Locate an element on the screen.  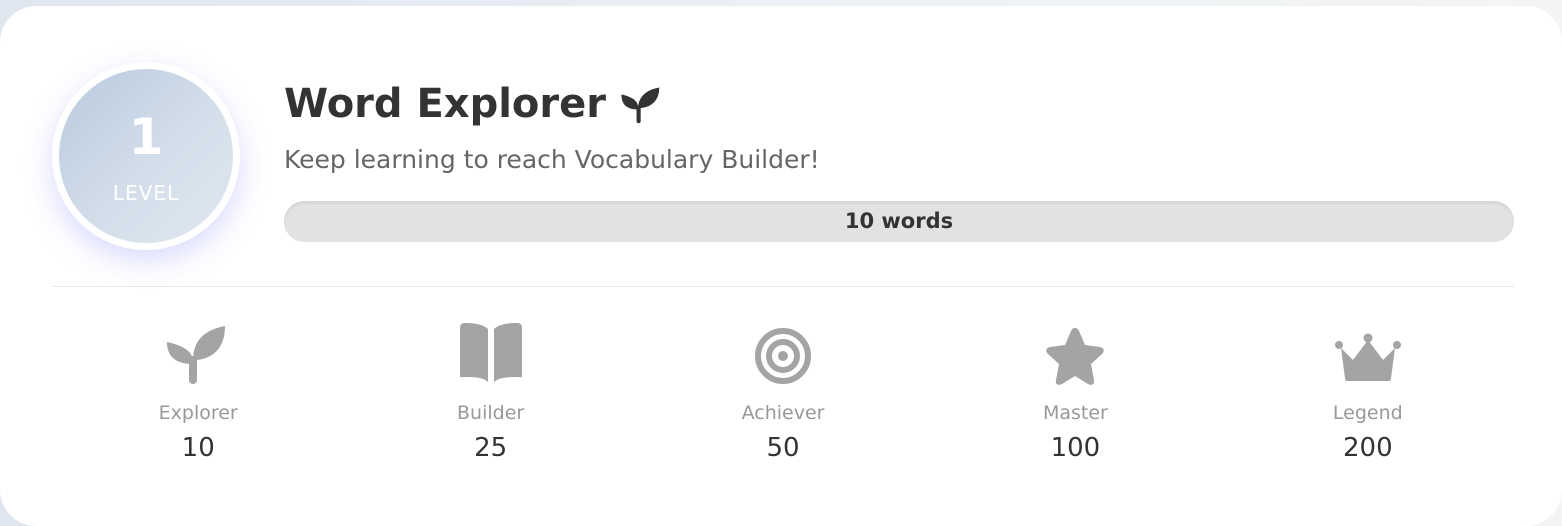
level-badge: 1 LEVEL is located at coordinates (146, 156).